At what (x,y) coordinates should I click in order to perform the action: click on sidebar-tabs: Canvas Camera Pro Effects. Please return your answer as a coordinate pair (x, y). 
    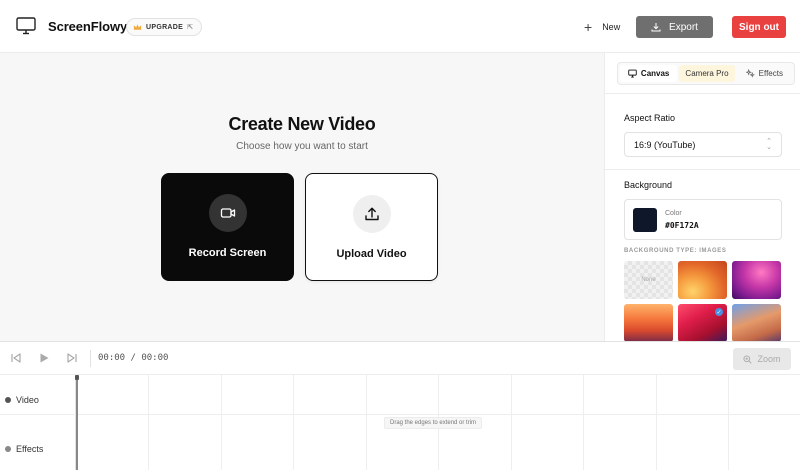
    Looking at the image, I should click on (706, 73).